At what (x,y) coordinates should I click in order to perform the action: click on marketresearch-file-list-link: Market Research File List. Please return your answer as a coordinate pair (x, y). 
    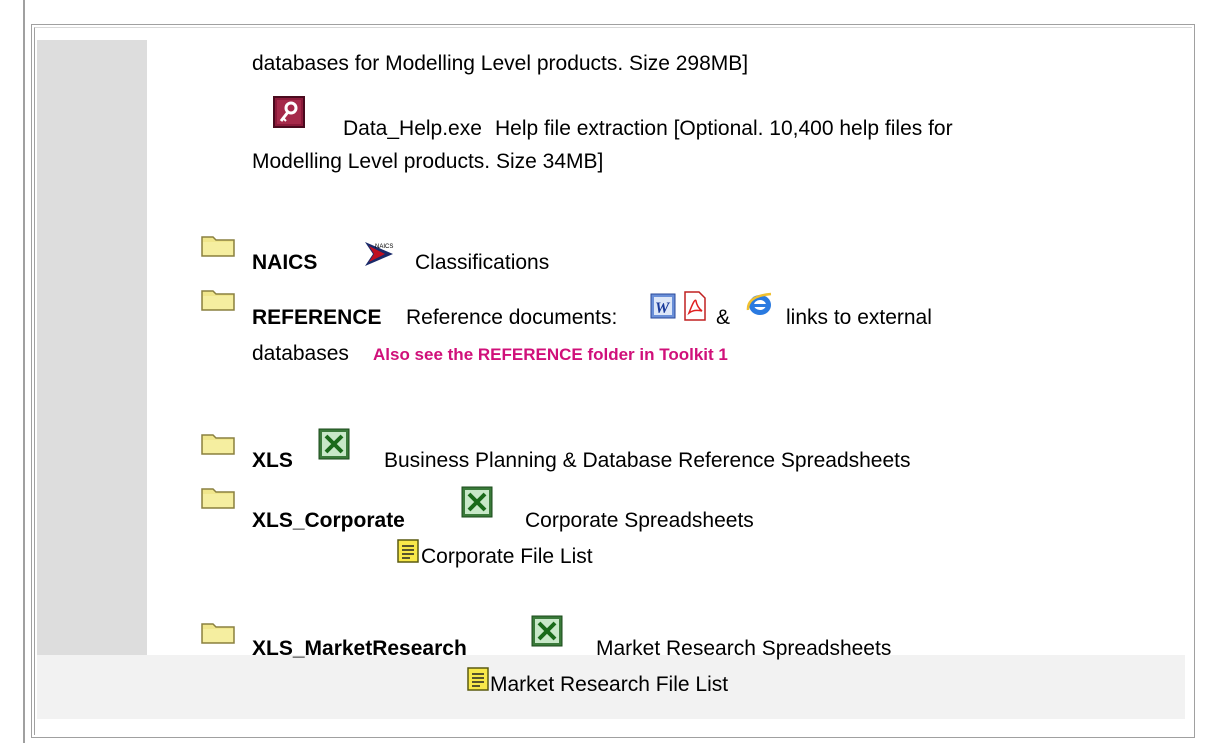
    Looking at the image, I should click on (609, 685).